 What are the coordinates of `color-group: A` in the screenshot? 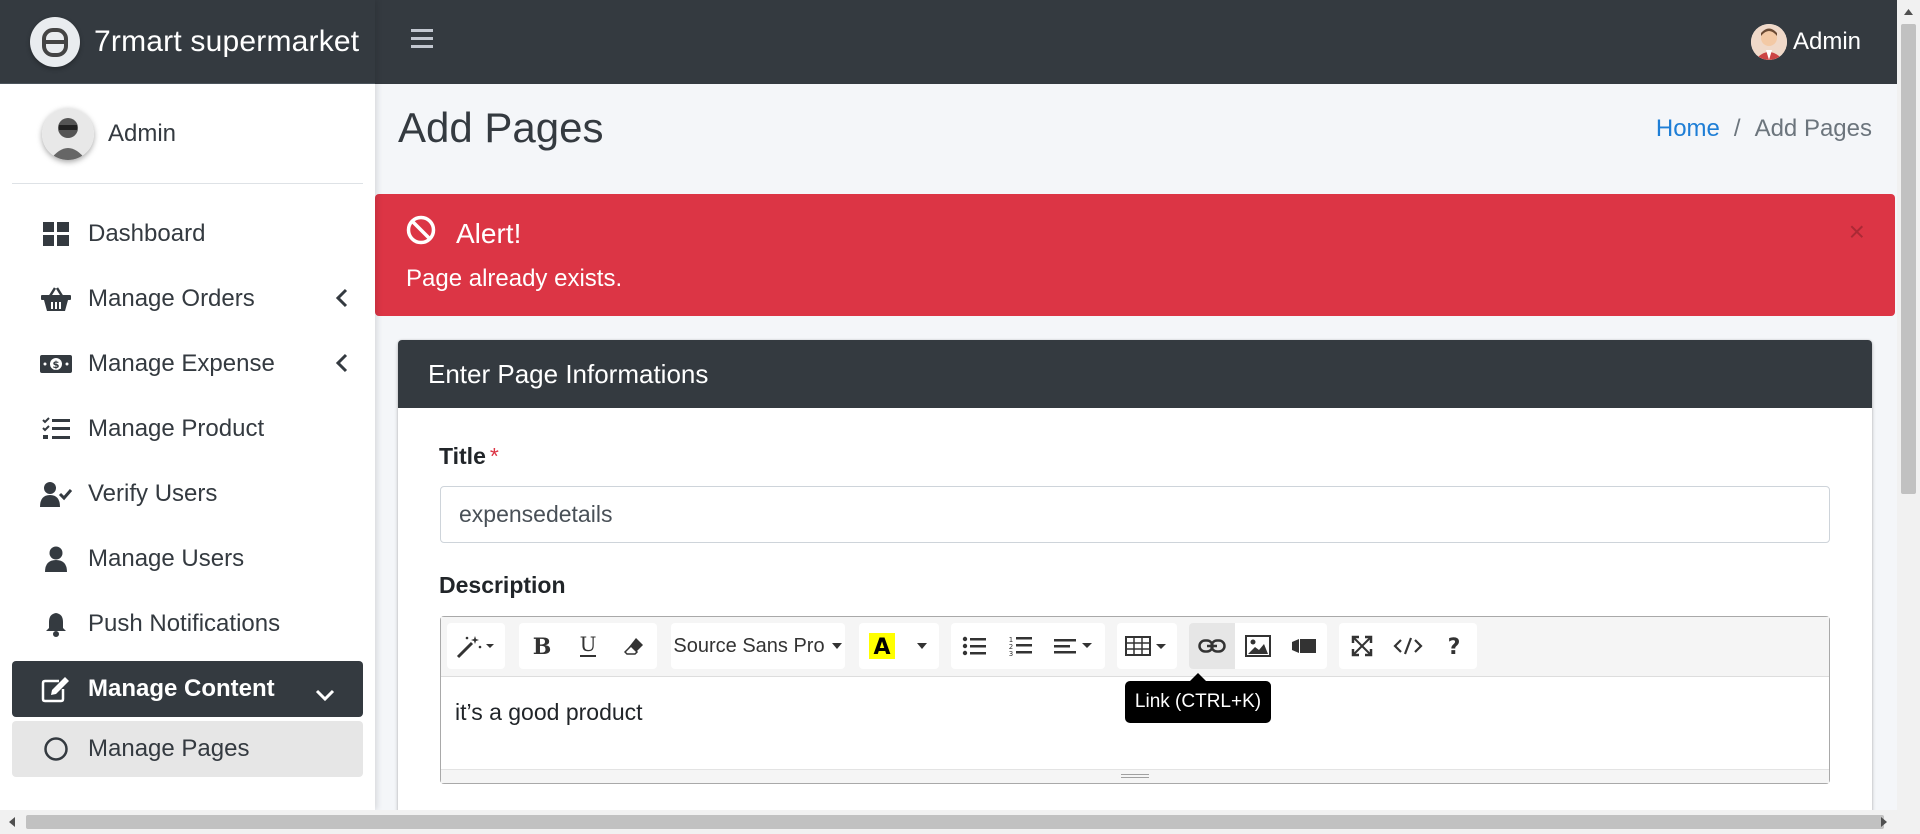 It's located at (899, 646).